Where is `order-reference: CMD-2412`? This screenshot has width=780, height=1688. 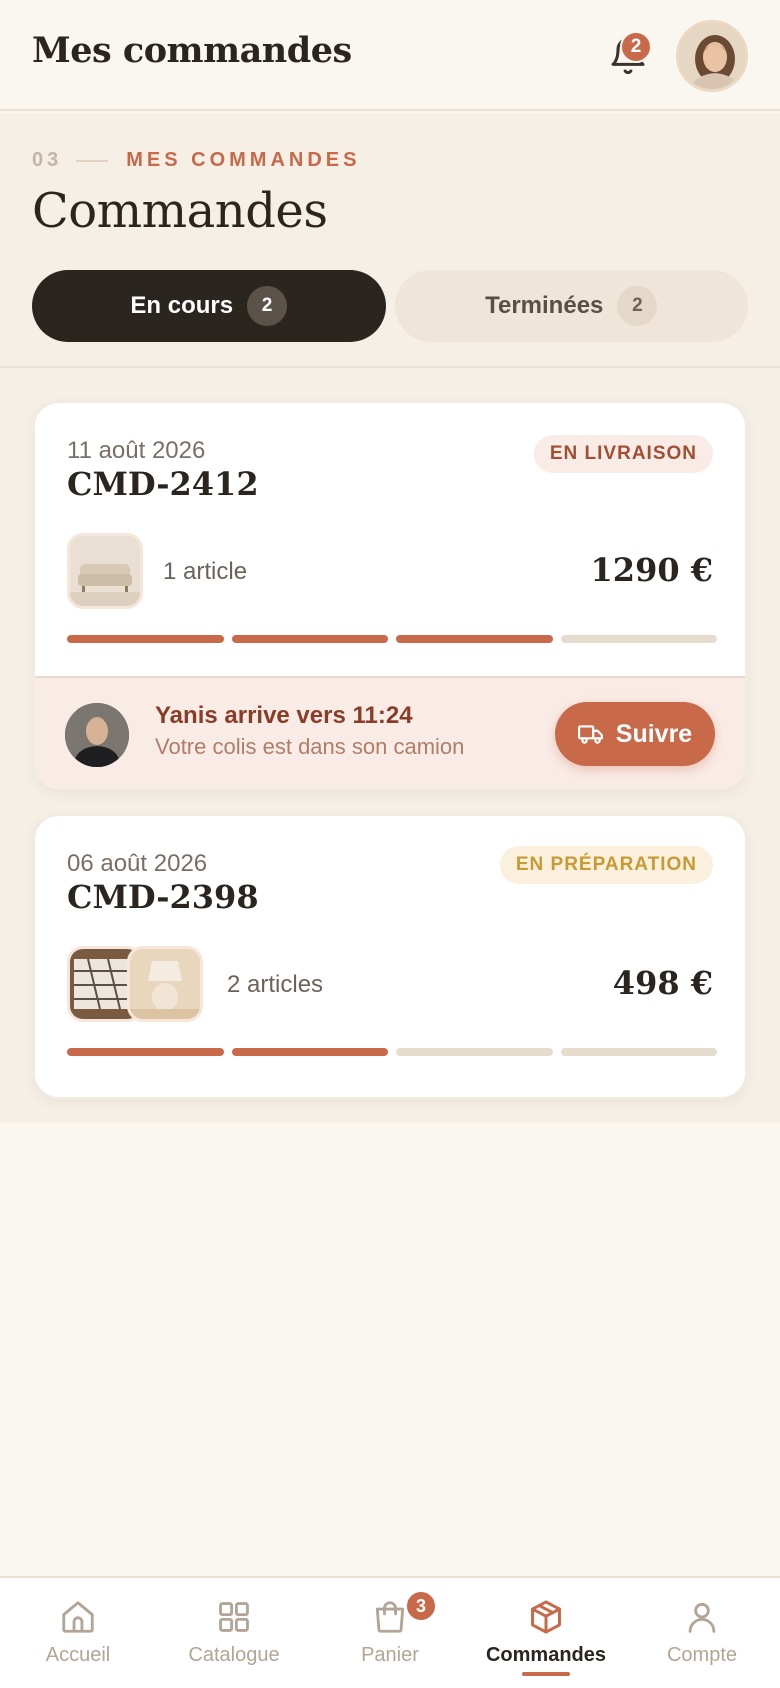
order-reference: CMD-2412 is located at coordinates (163, 484).